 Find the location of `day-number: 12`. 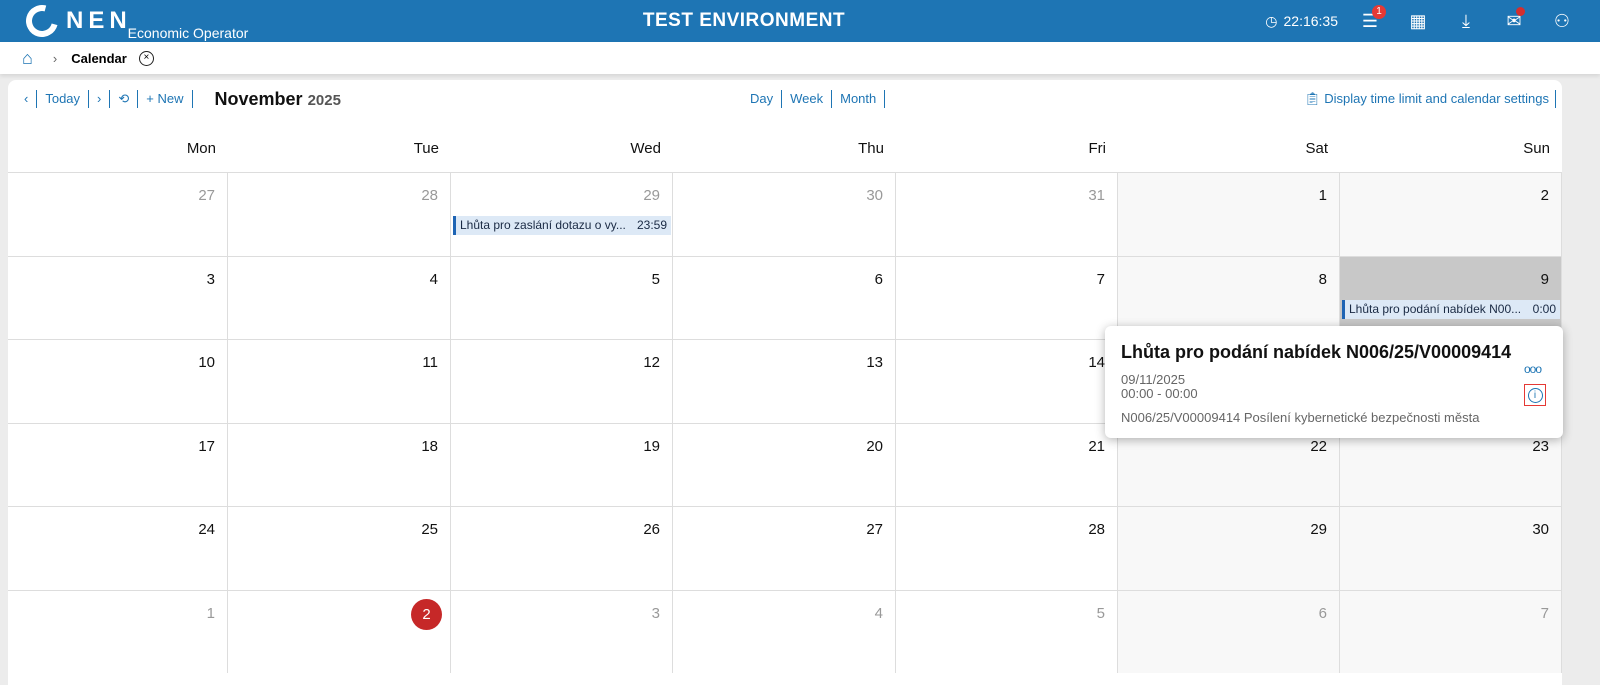

day-number: 12 is located at coordinates (651, 362).